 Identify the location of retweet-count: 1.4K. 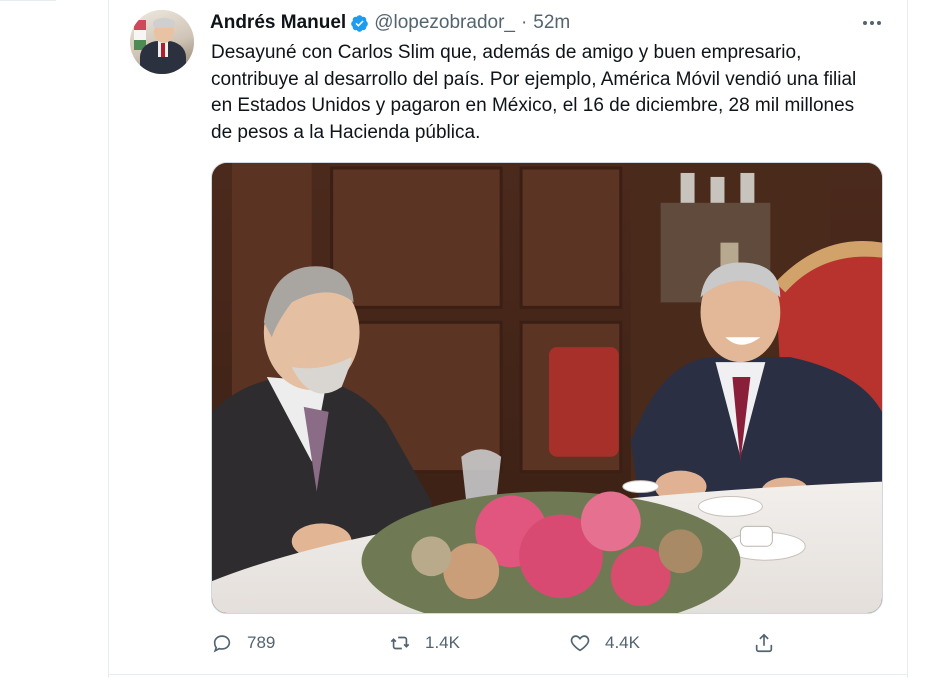
(442, 642).